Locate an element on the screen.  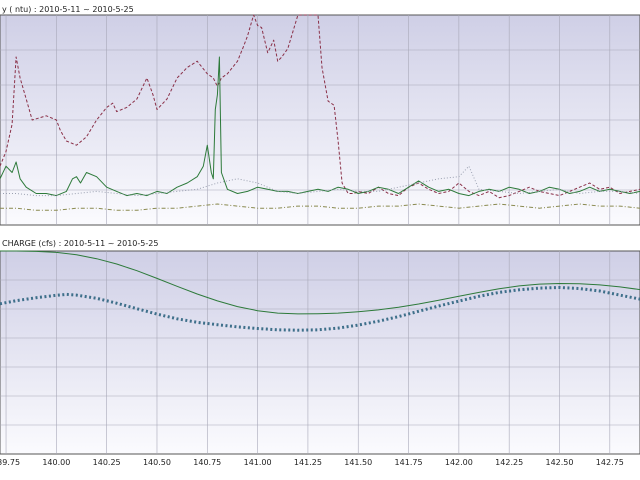
top-chart-title: y ( ntu) : 2010-5-11 ~ 2010-5-25 is located at coordinates (68, 9).